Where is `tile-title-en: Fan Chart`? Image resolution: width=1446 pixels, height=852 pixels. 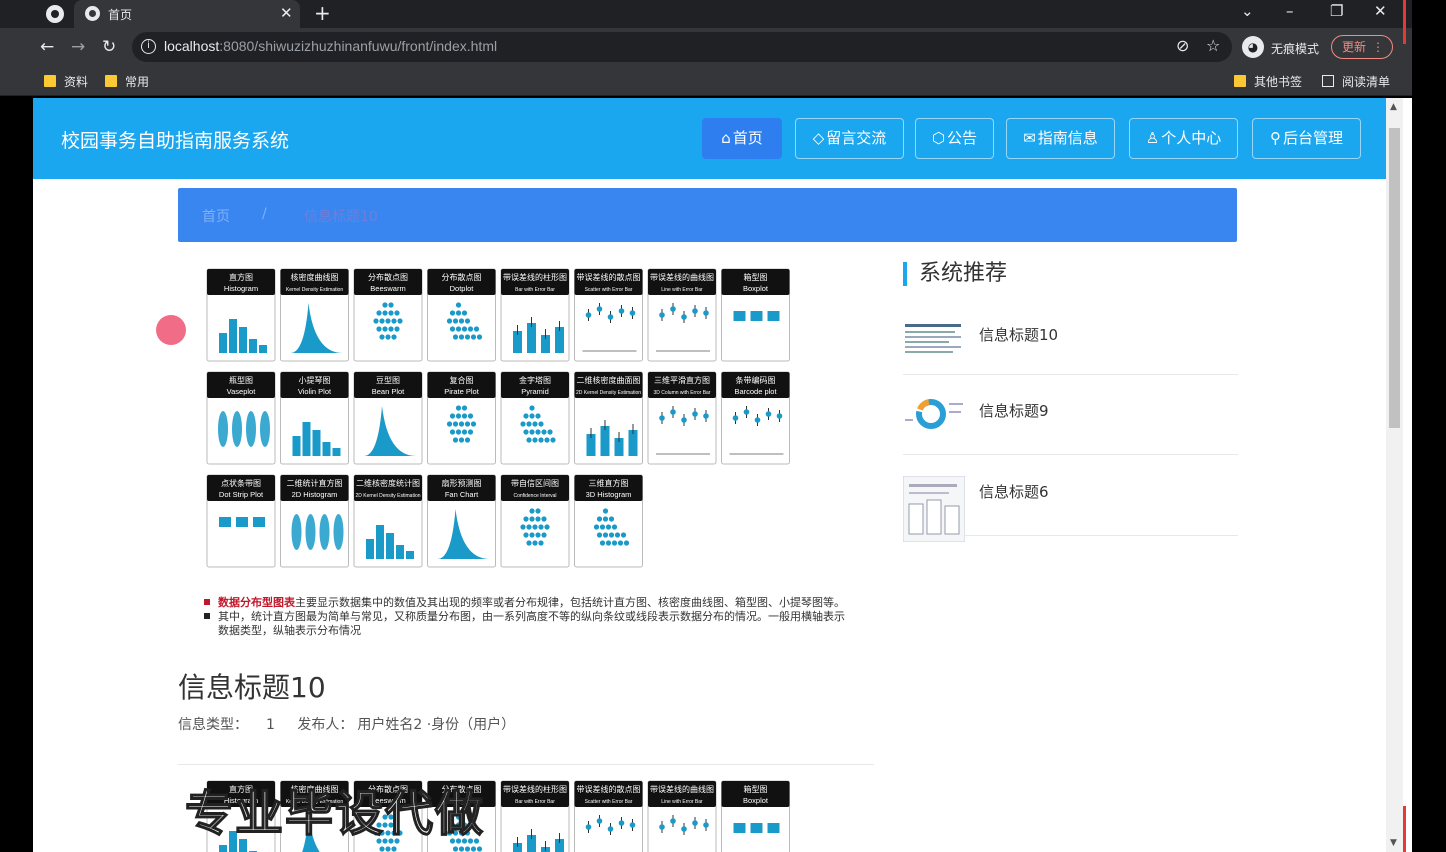
tile-title-en: Fan Chart is located at coordinates (462, 494).